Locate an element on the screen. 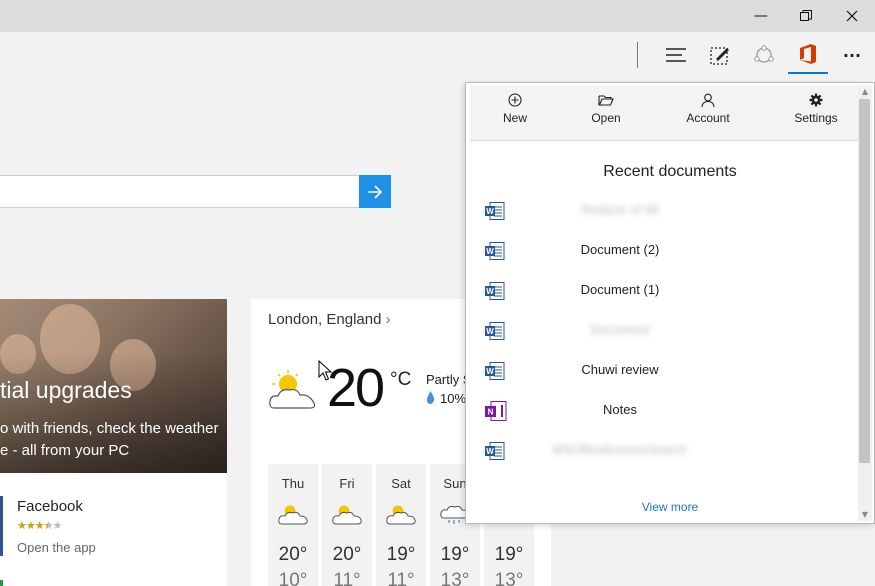 Image resolution: width=875 pixels, height=586 pixels. title-bar: — is located at coordinates (437, 16).